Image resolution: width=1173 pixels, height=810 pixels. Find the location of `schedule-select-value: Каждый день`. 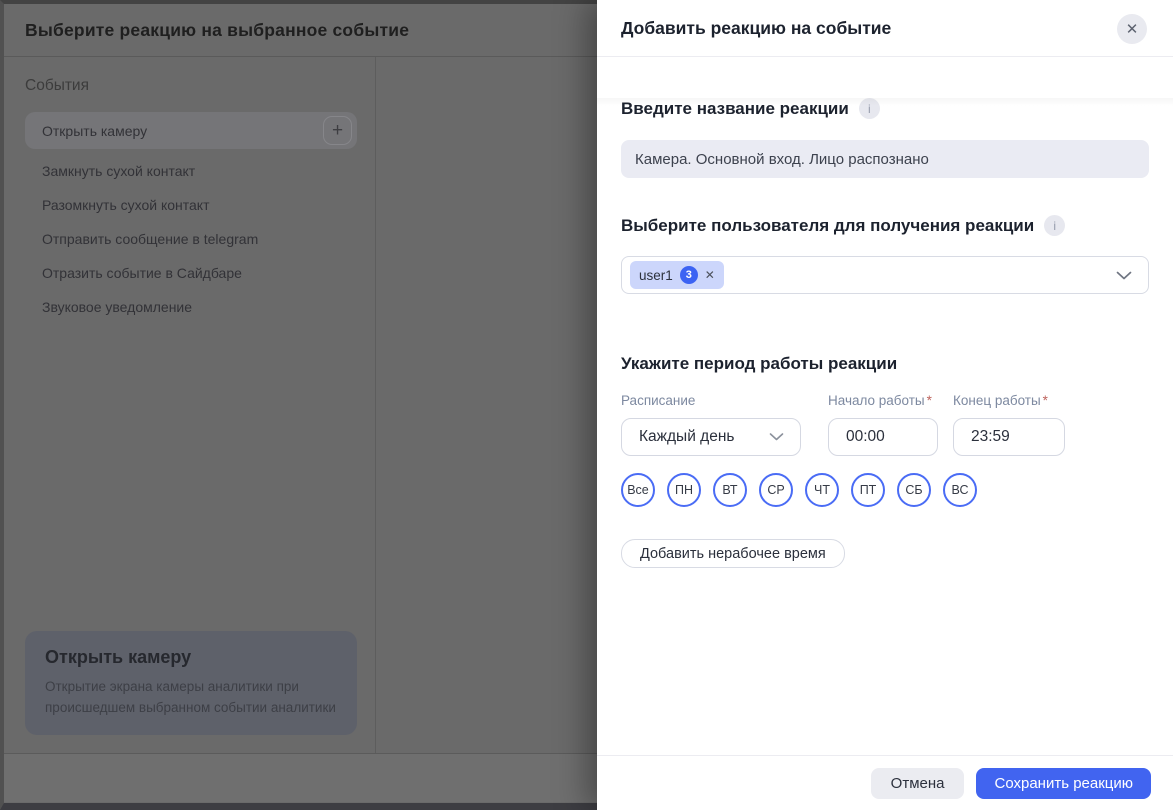

schedule-select-value: Каждый день is located at coordinates (687, 436).